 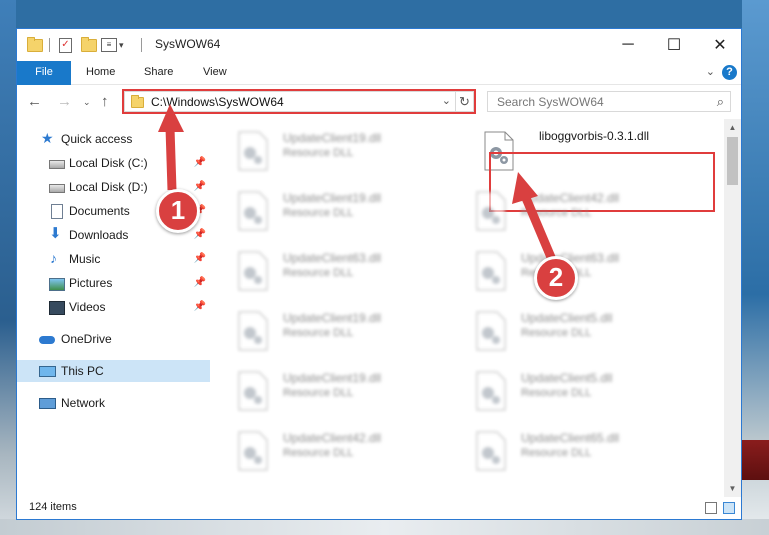 I want to click on step-marker-1: 1, so click(x=178, y=211).